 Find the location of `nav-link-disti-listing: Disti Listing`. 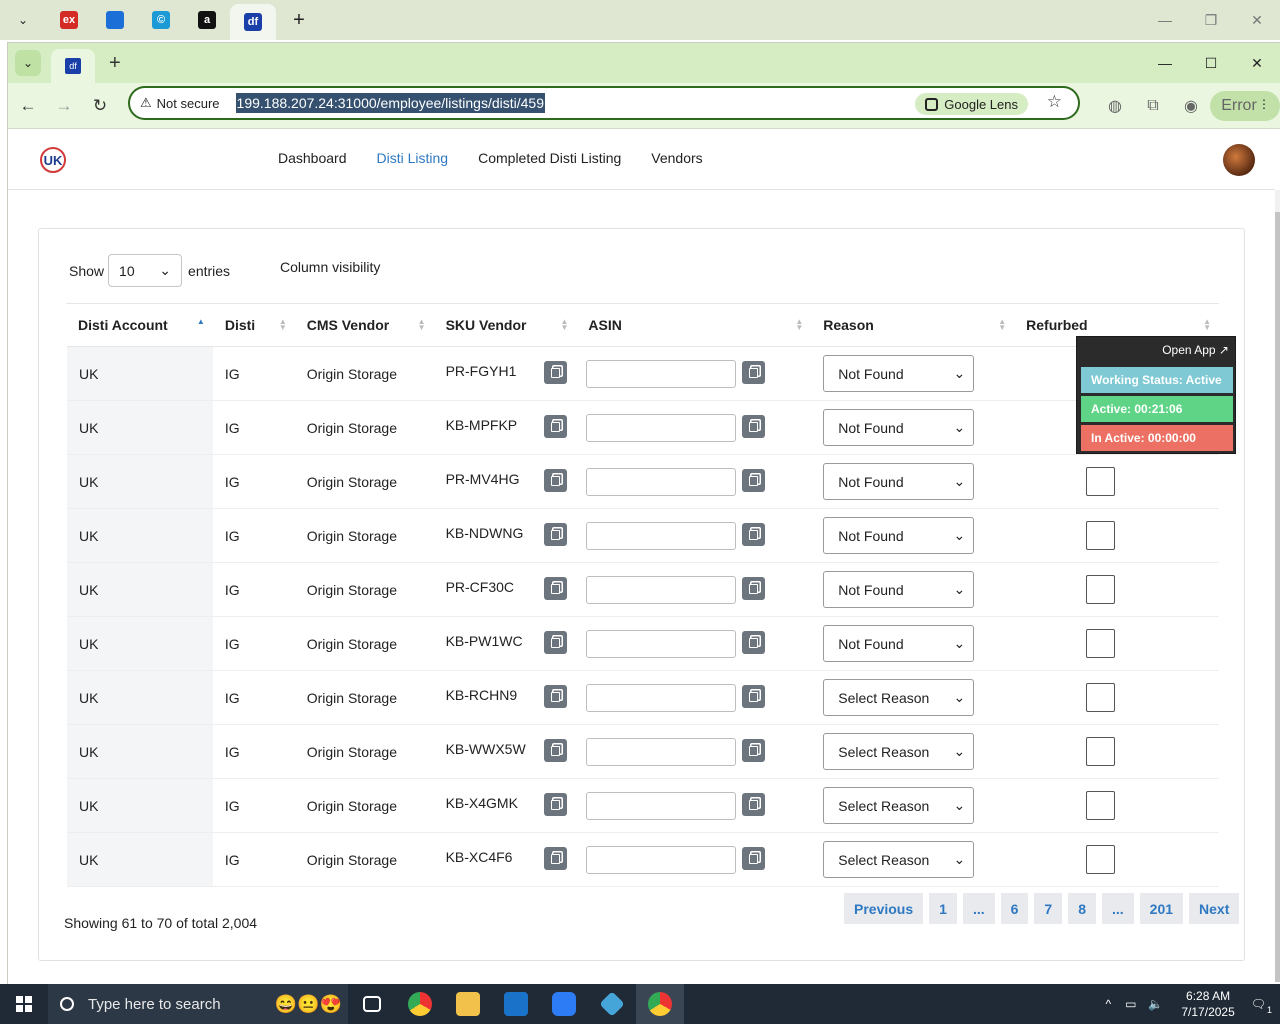

nav-link-disti-listing: Disti Listing is located at coordinates (413, 158).